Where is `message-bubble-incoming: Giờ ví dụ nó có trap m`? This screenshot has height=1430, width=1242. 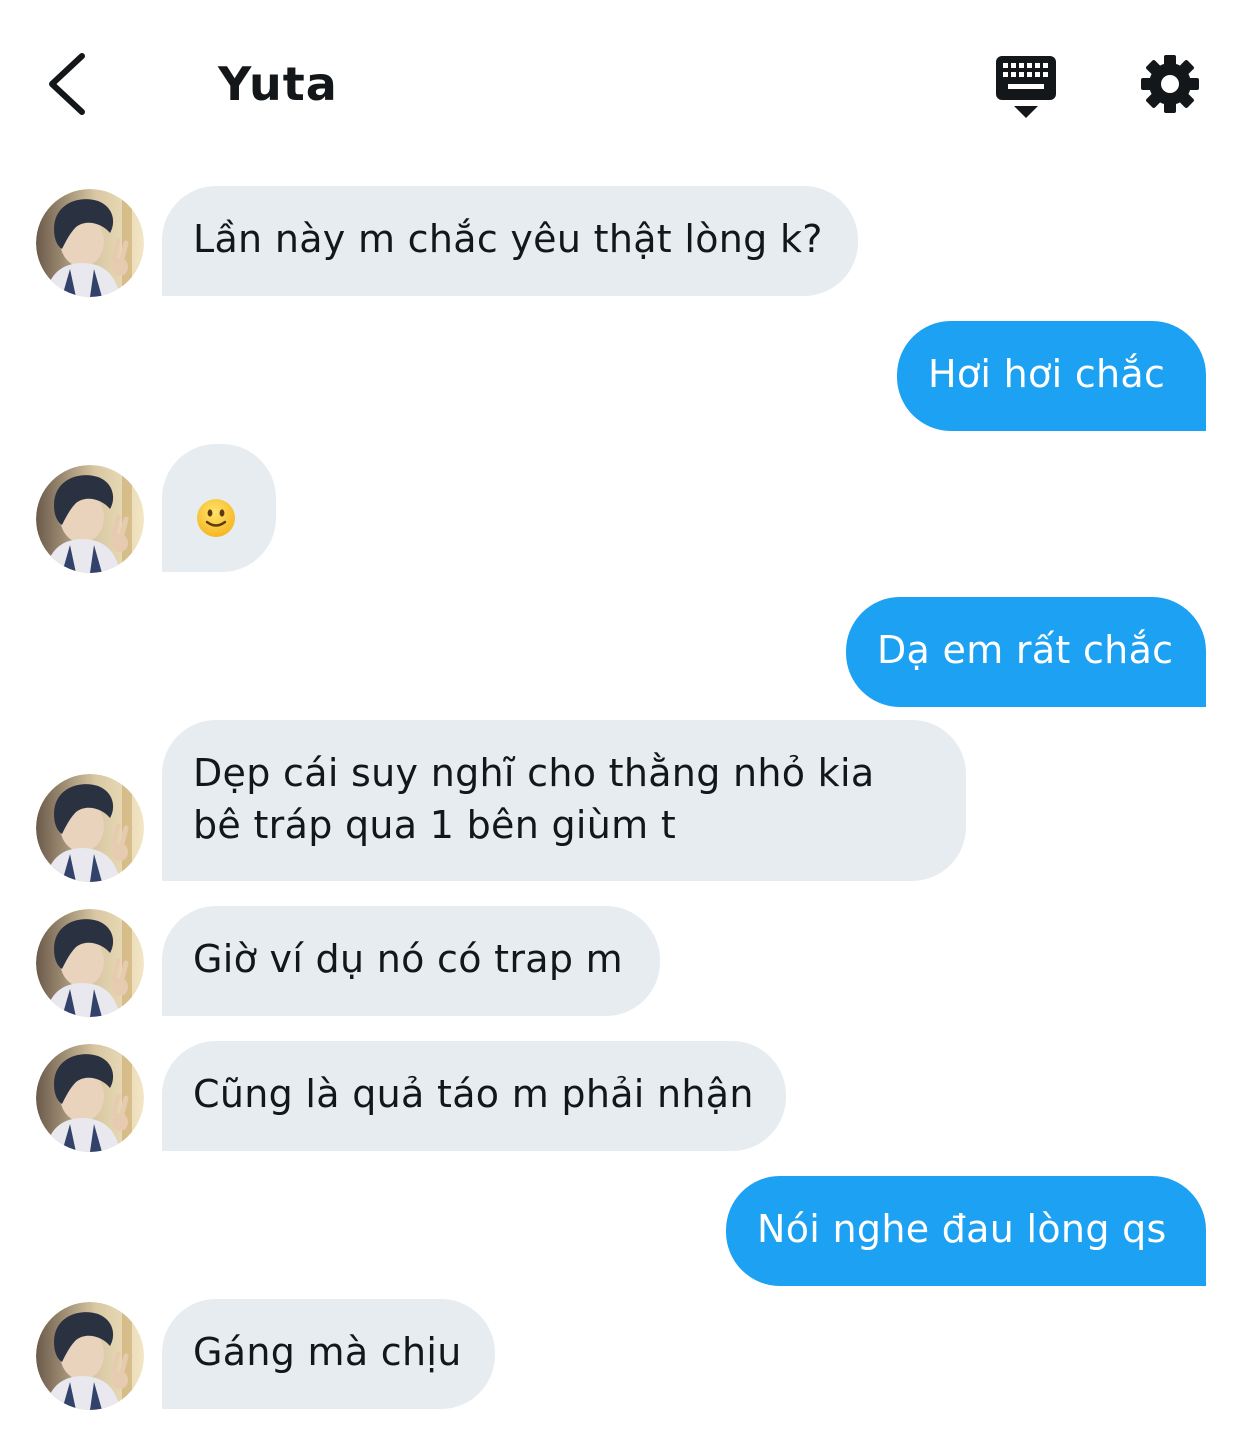
message-bubble-incoming: Giờ ví dụ nó có trap m is located at coordinates (411, 961).